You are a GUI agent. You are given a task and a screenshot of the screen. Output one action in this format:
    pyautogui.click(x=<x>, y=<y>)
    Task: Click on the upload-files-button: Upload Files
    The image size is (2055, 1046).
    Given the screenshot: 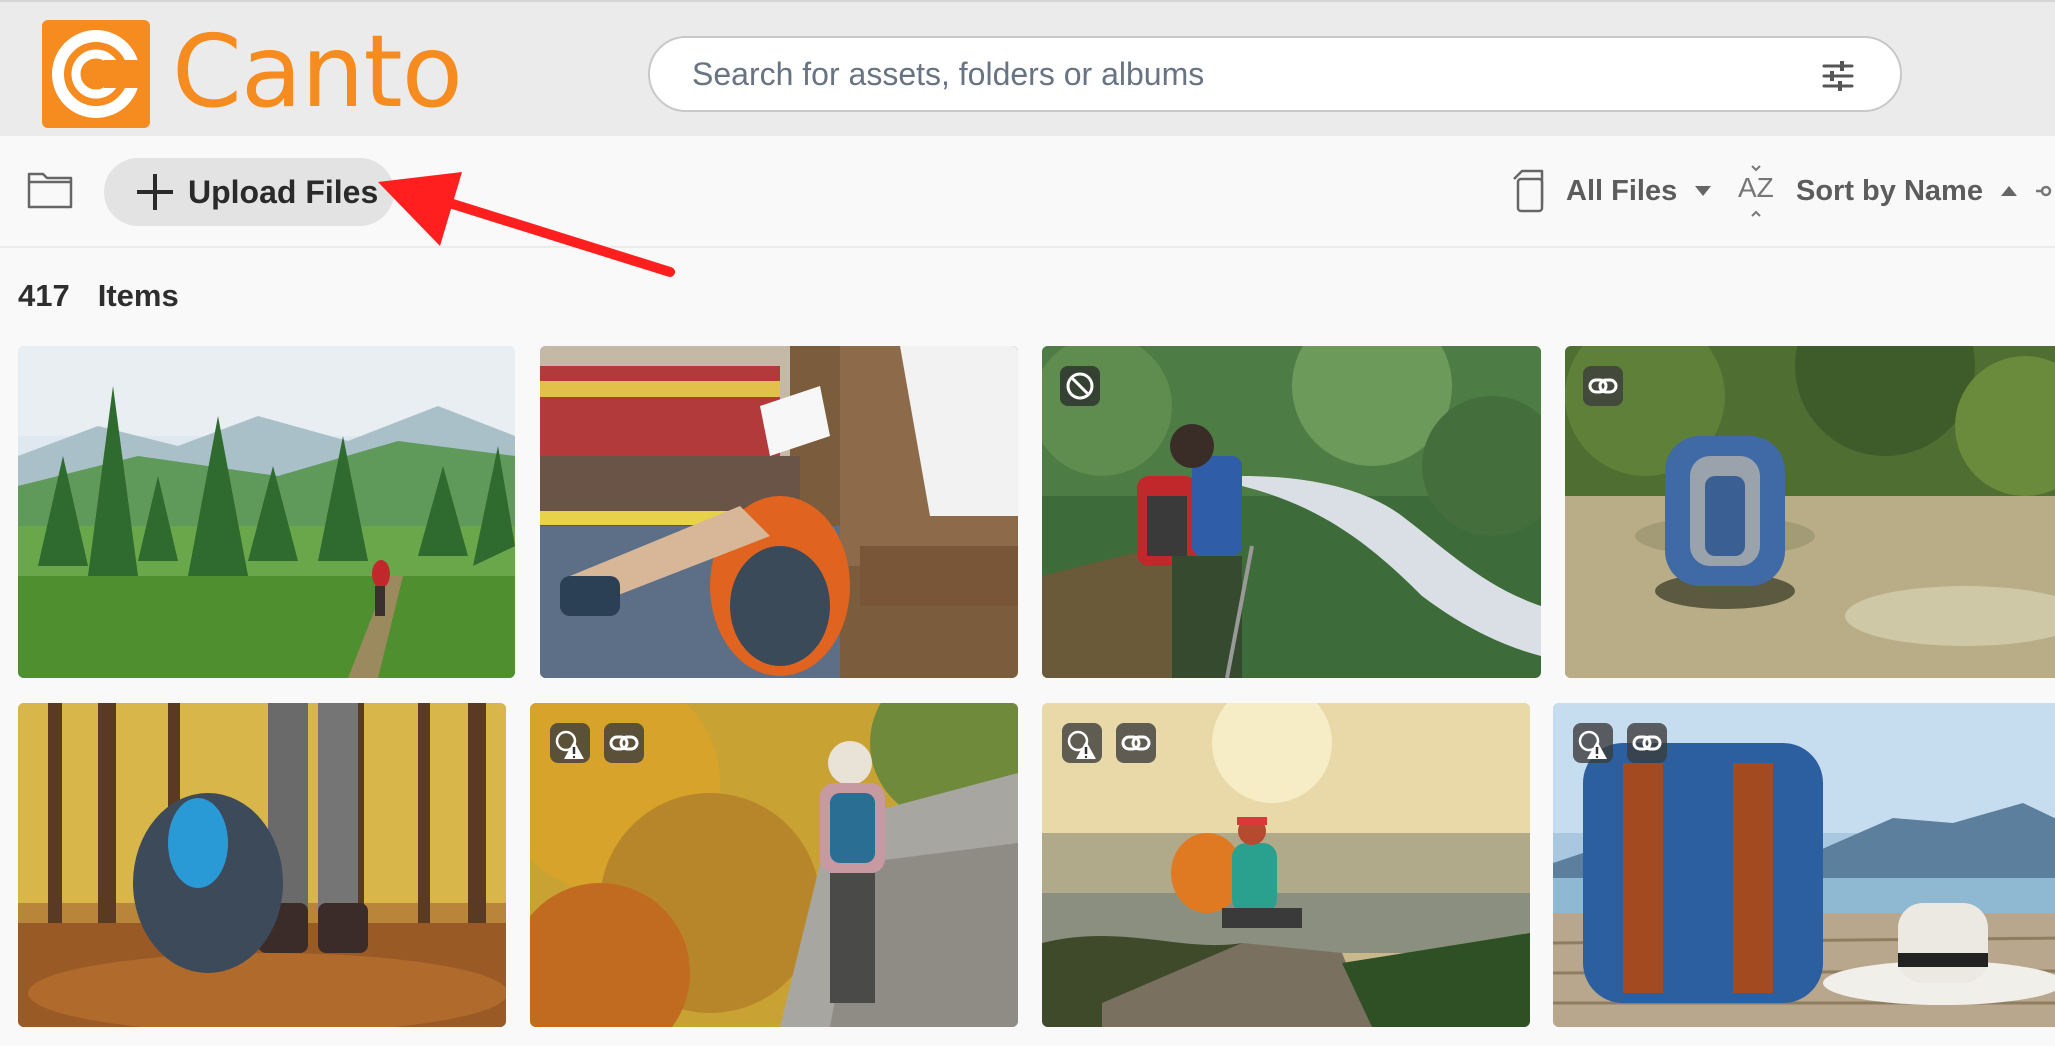 What is the action you would take?
    pyautogui.click(x=249, y=192)
    